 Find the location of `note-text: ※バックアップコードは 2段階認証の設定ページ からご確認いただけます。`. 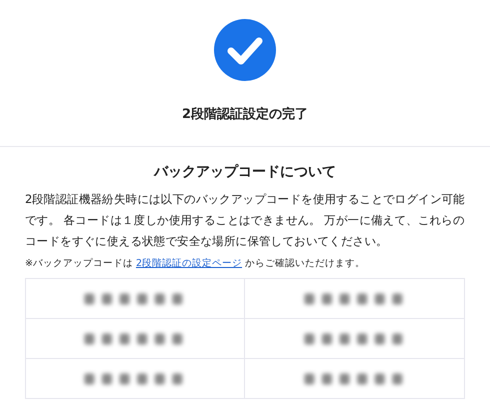

note-text: ※バックアップコードは 2段階認証の設定ページ からご確認いただけます。 is located at coordinates (195, 263).